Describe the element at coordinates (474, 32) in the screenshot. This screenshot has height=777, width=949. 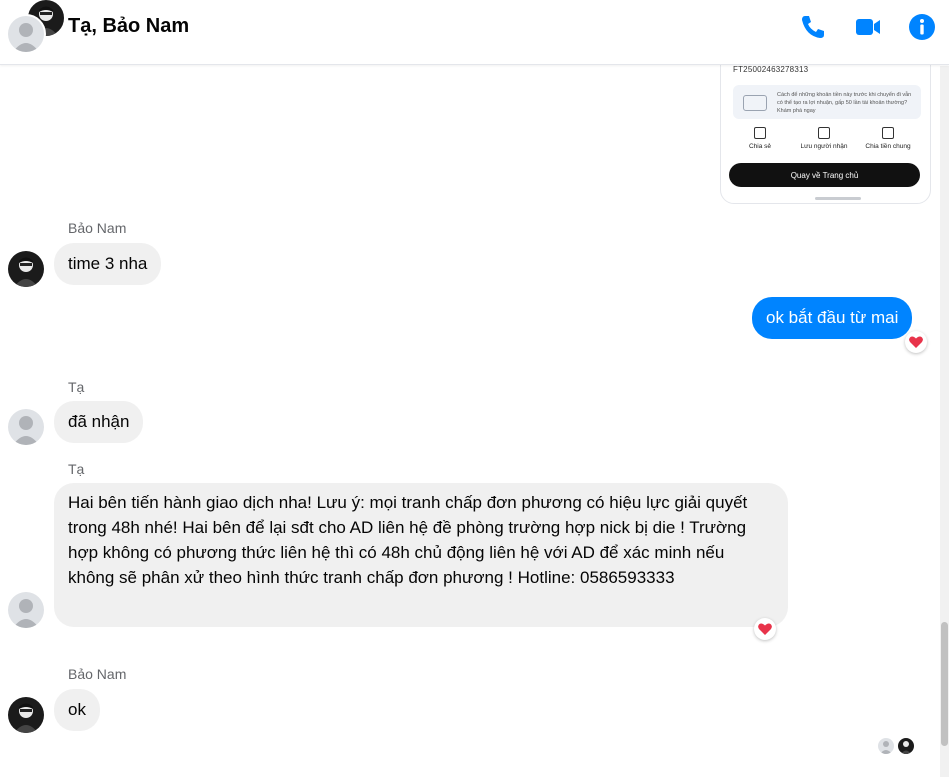
I see `chat-header: Tạ, Bảo Nam` at that location.